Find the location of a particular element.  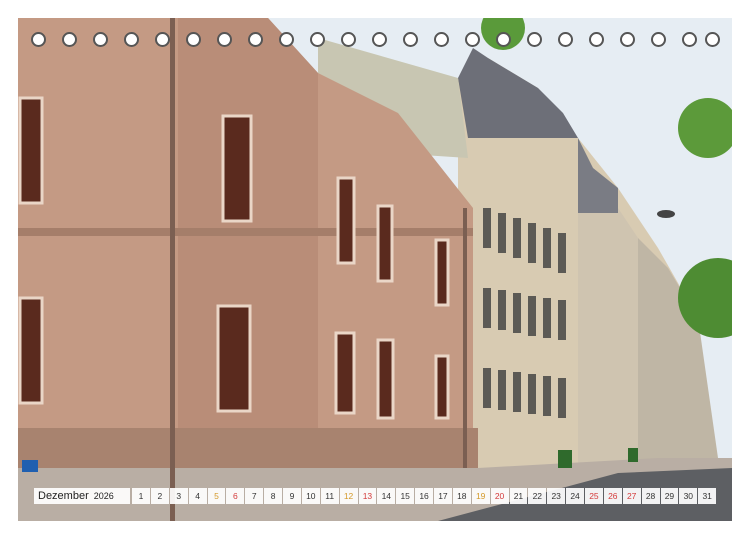

calendar-month-label: Dezember 2026 is located at coordinates (82, 496).